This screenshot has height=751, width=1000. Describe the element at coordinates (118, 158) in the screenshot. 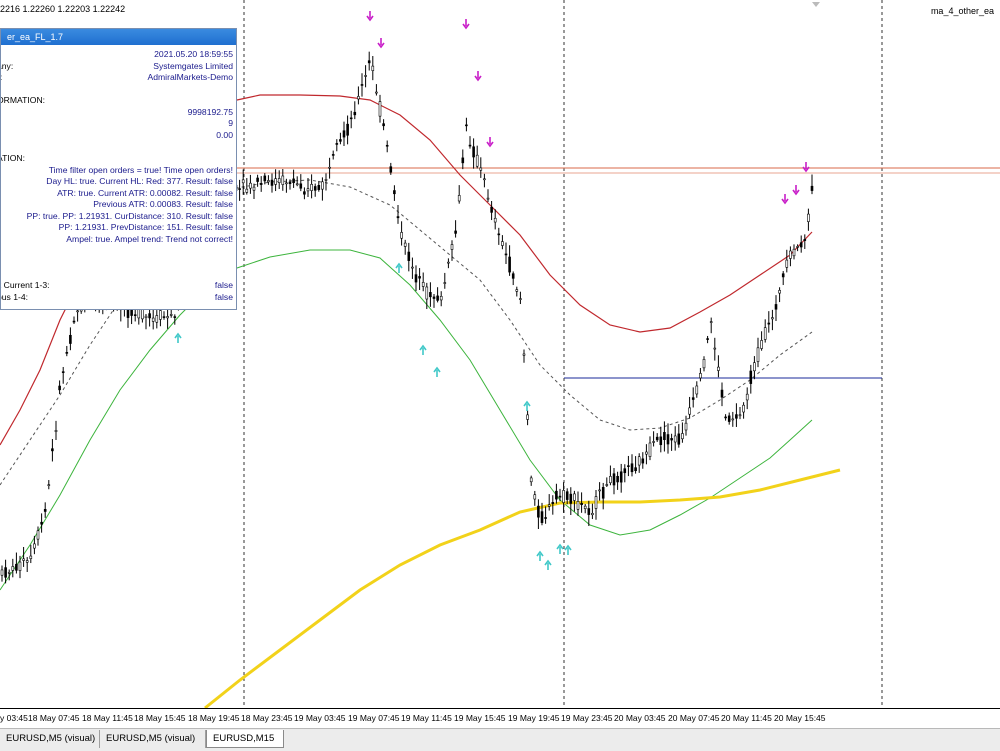

I see `info-row: ATION:` at that location.